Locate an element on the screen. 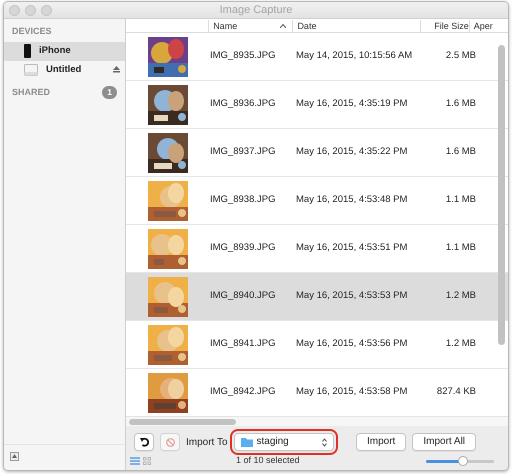  phone-icon is located at coordinates (27, 51).